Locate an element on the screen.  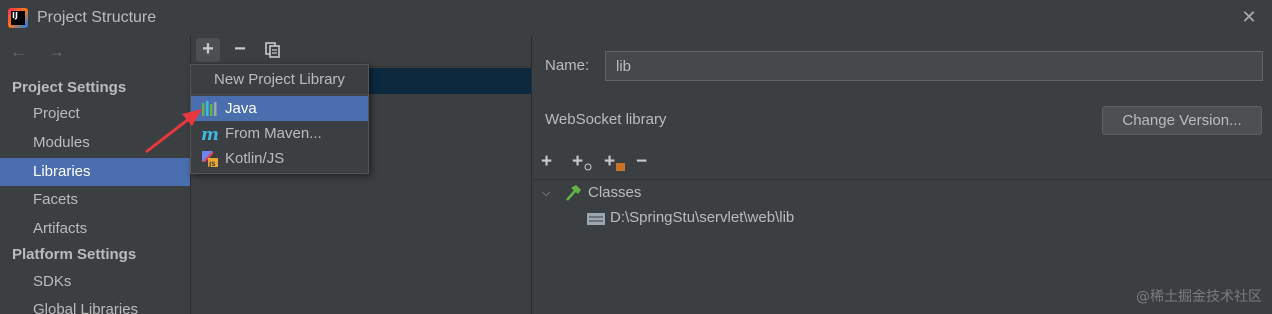
popup-item-label: Java is located at coordinates (241, 108).